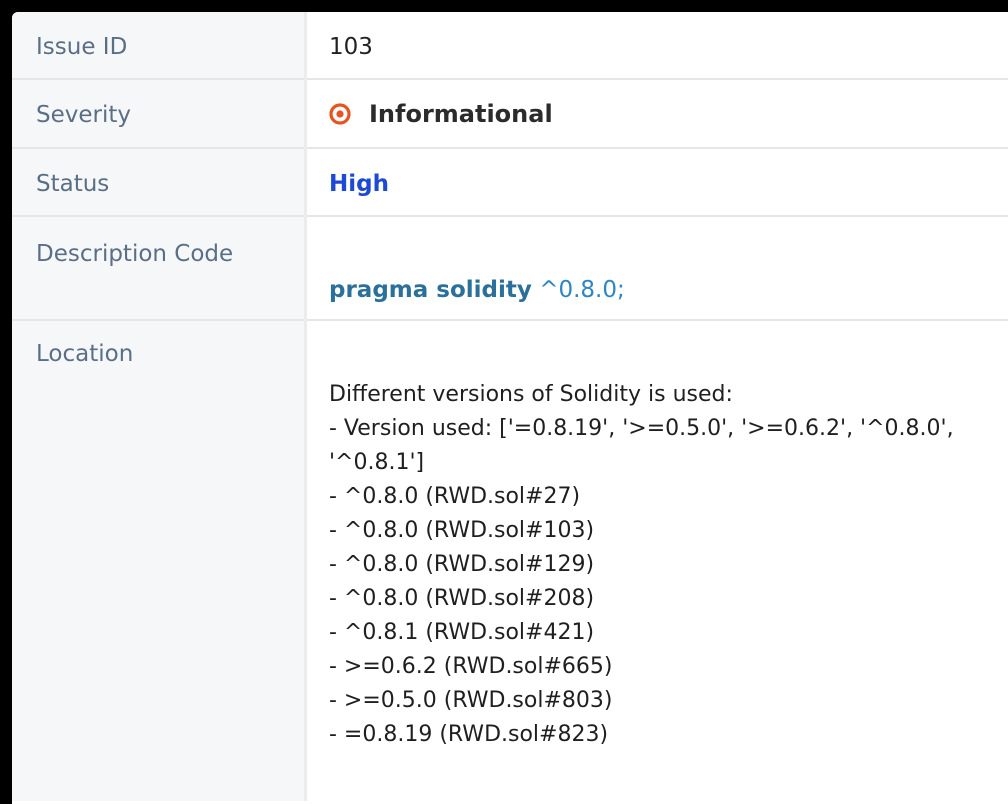 The height and width of the screenshot is (804, 1008). Describe the element at coordinates (159, 182) in the screenshot. I see `status-label-cell: Status` at that location.